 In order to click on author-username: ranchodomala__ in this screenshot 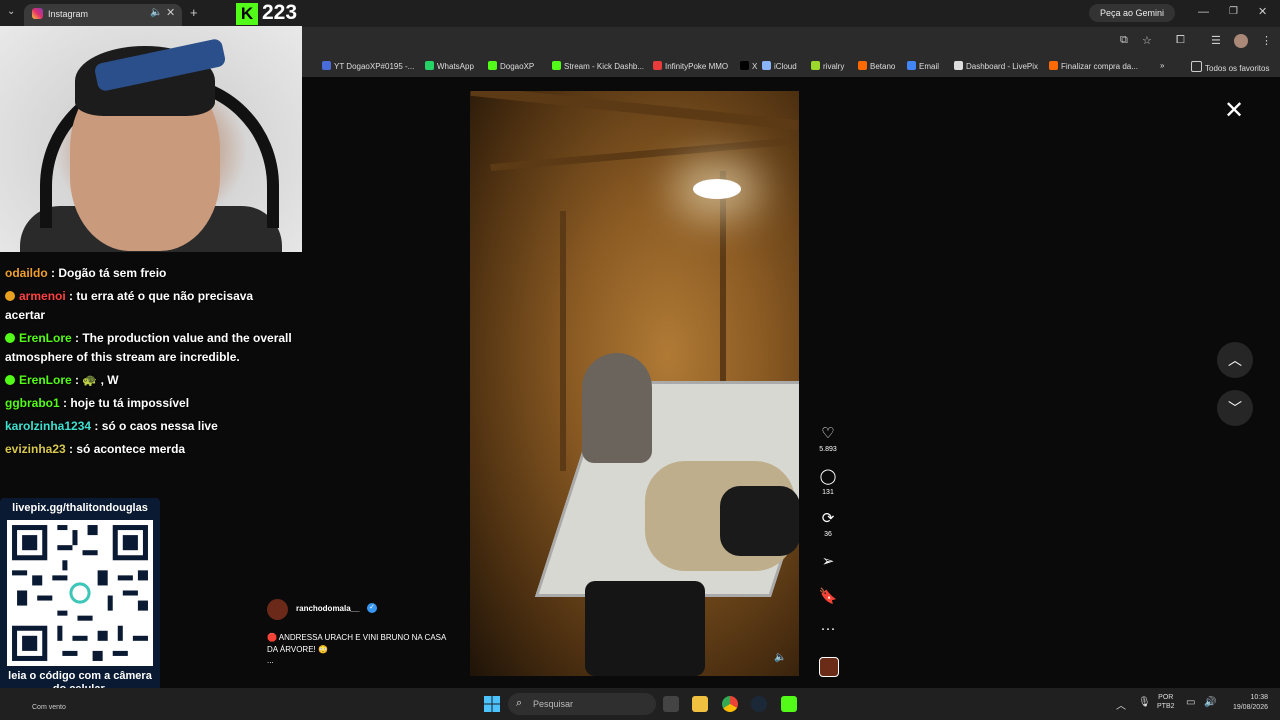, I will do `click(328, 608)`.